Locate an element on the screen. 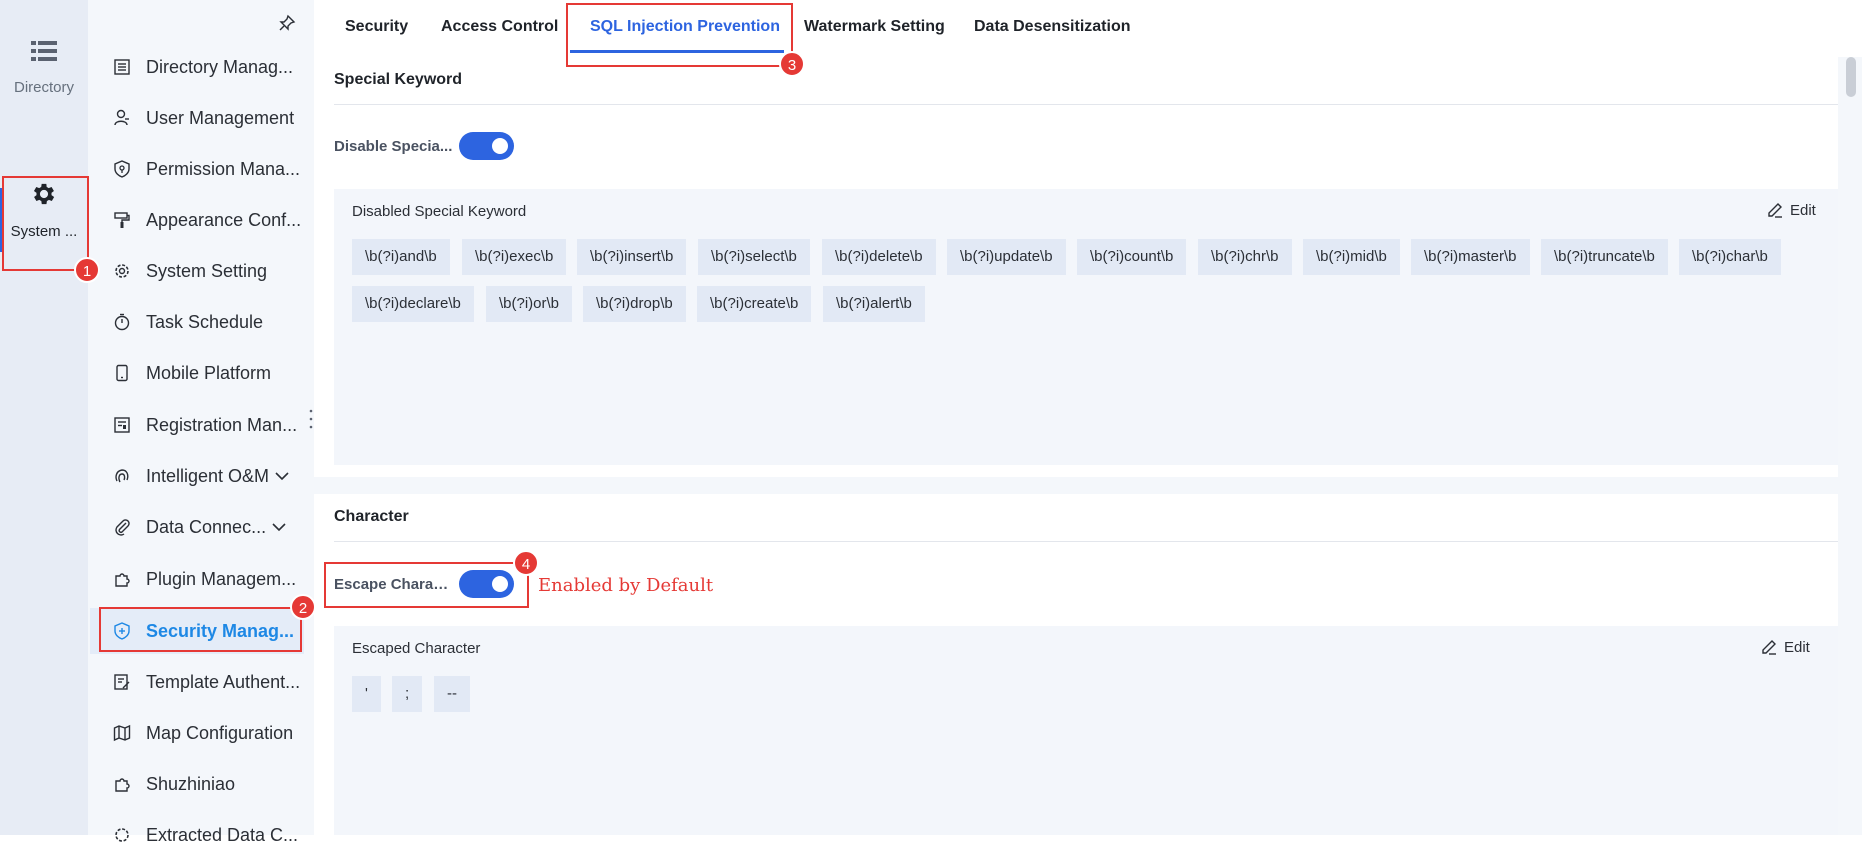  tab-access-control: Access Control is located at coordinates (499, 27).